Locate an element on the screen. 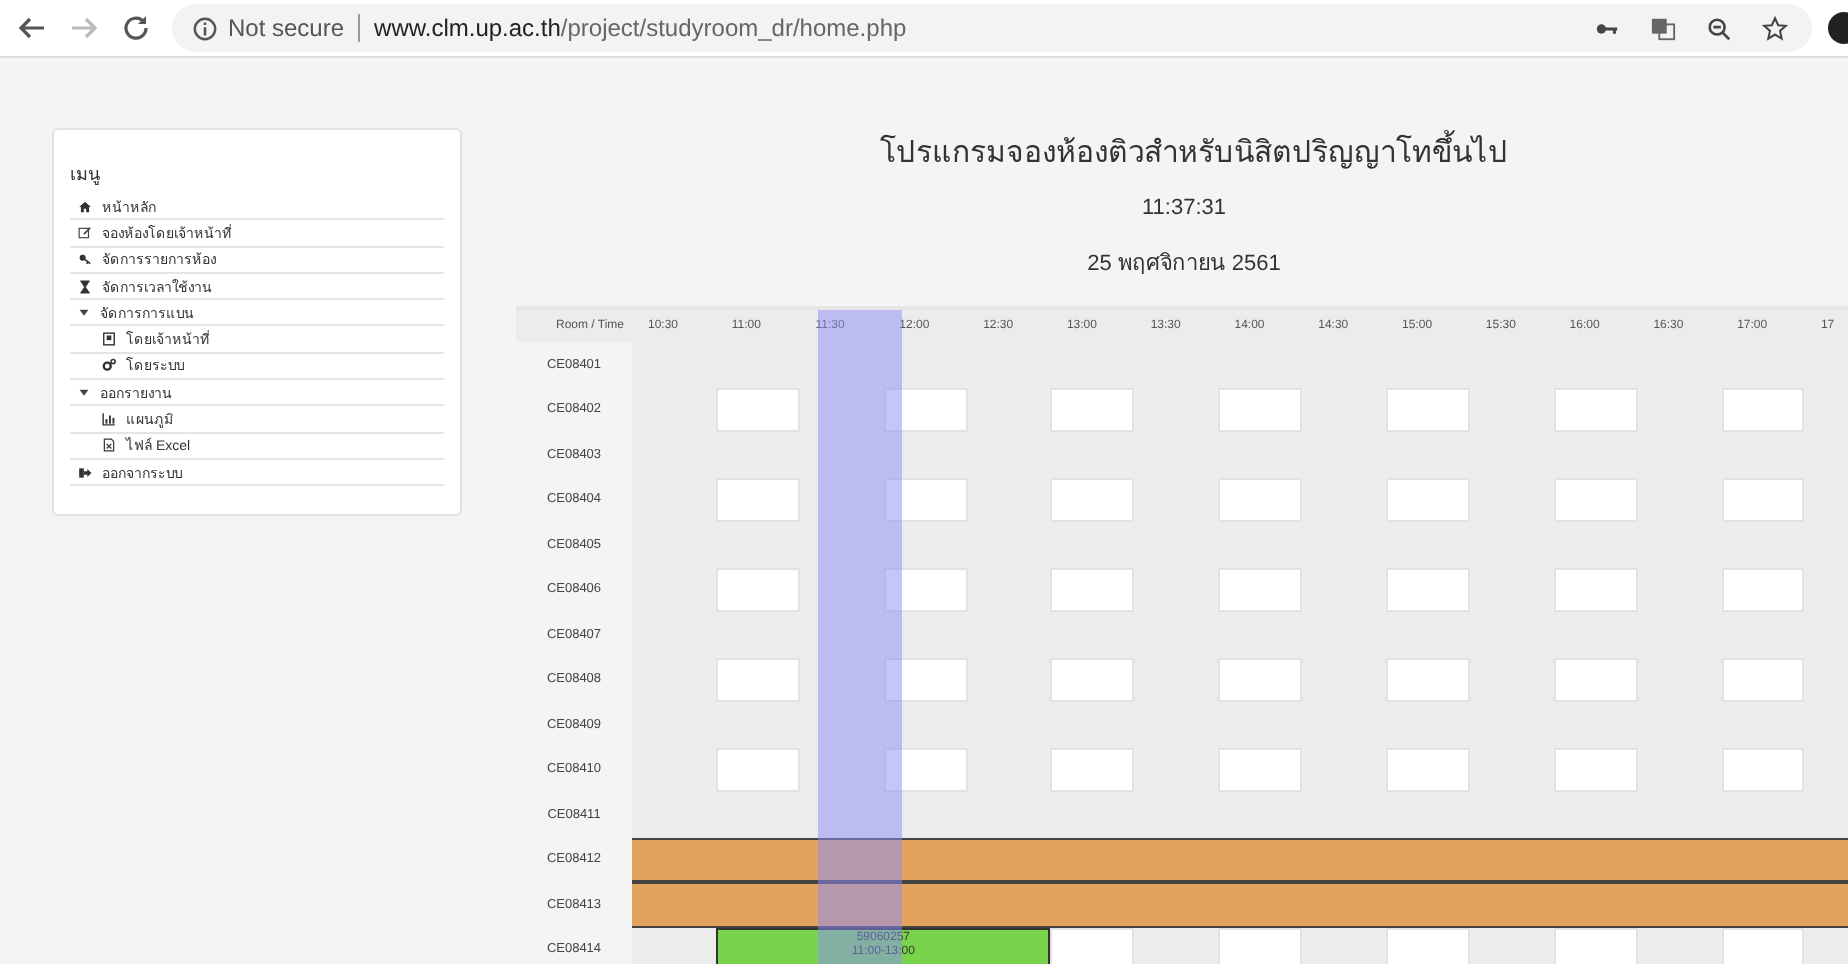 This screenshot has height=964, width=1848. clock-text: 11:37:31 is located at coordinates (1183, 208).